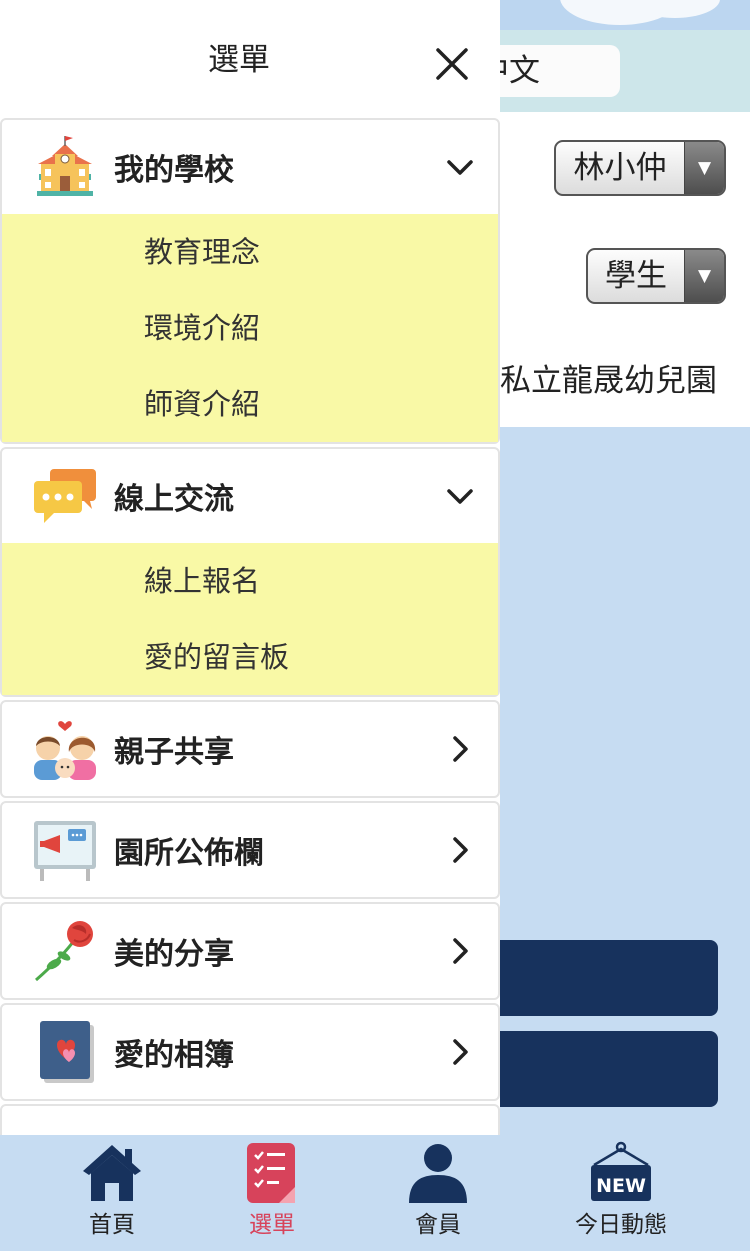 This screenshot has height=1251, width=750. Describe the element at coordinates (621, 1225) in the screenshot. I see `nav-label: 今日動態` at that location.